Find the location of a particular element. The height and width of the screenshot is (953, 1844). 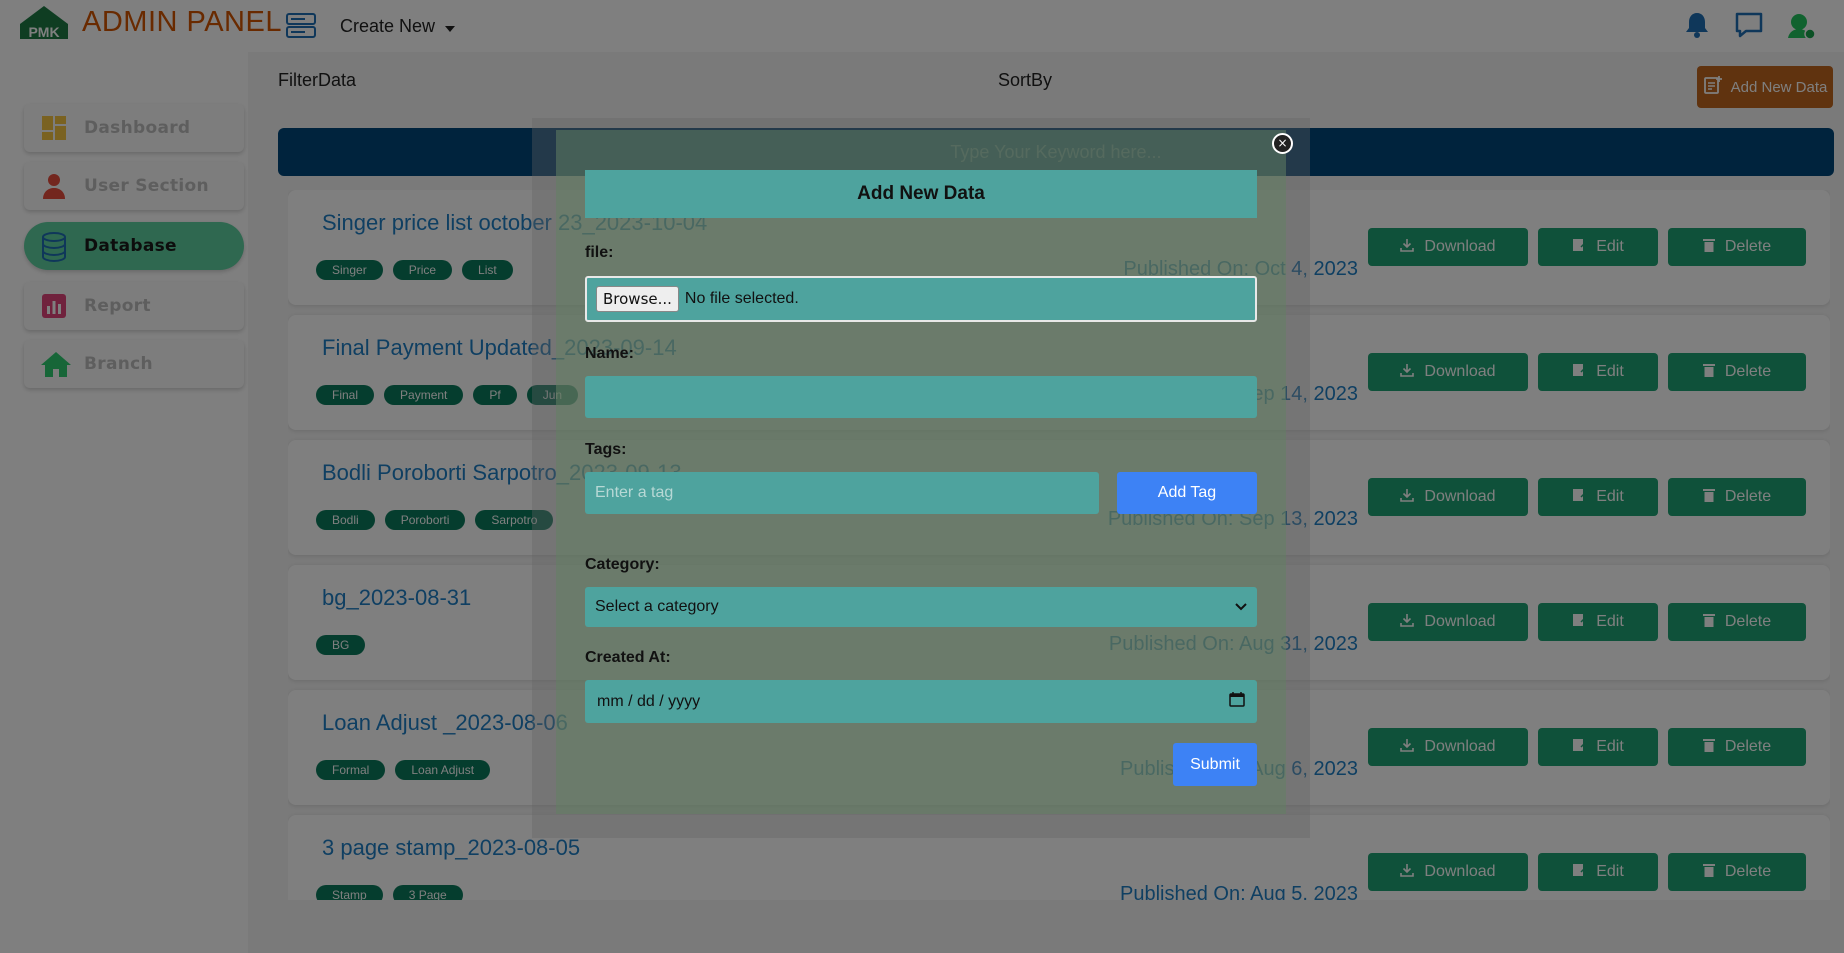

modal-title: Add New Data is located at coordinates (921, 194).